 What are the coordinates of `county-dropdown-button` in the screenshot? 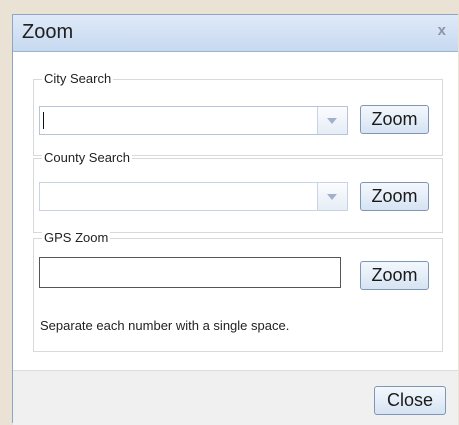 It's located at (332, 196).